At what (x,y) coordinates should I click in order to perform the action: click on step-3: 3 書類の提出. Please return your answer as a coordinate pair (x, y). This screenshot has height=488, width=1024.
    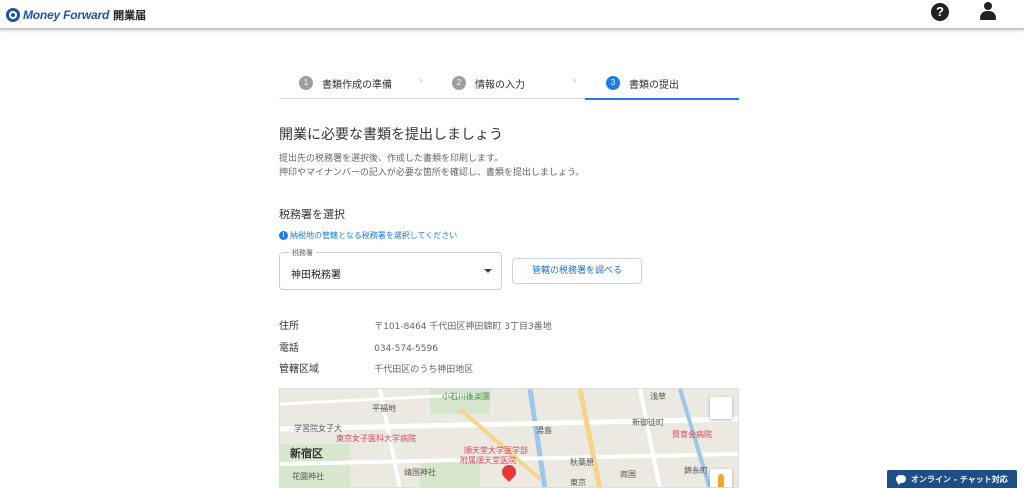
    Looking at the image, I should click on (642, 83).